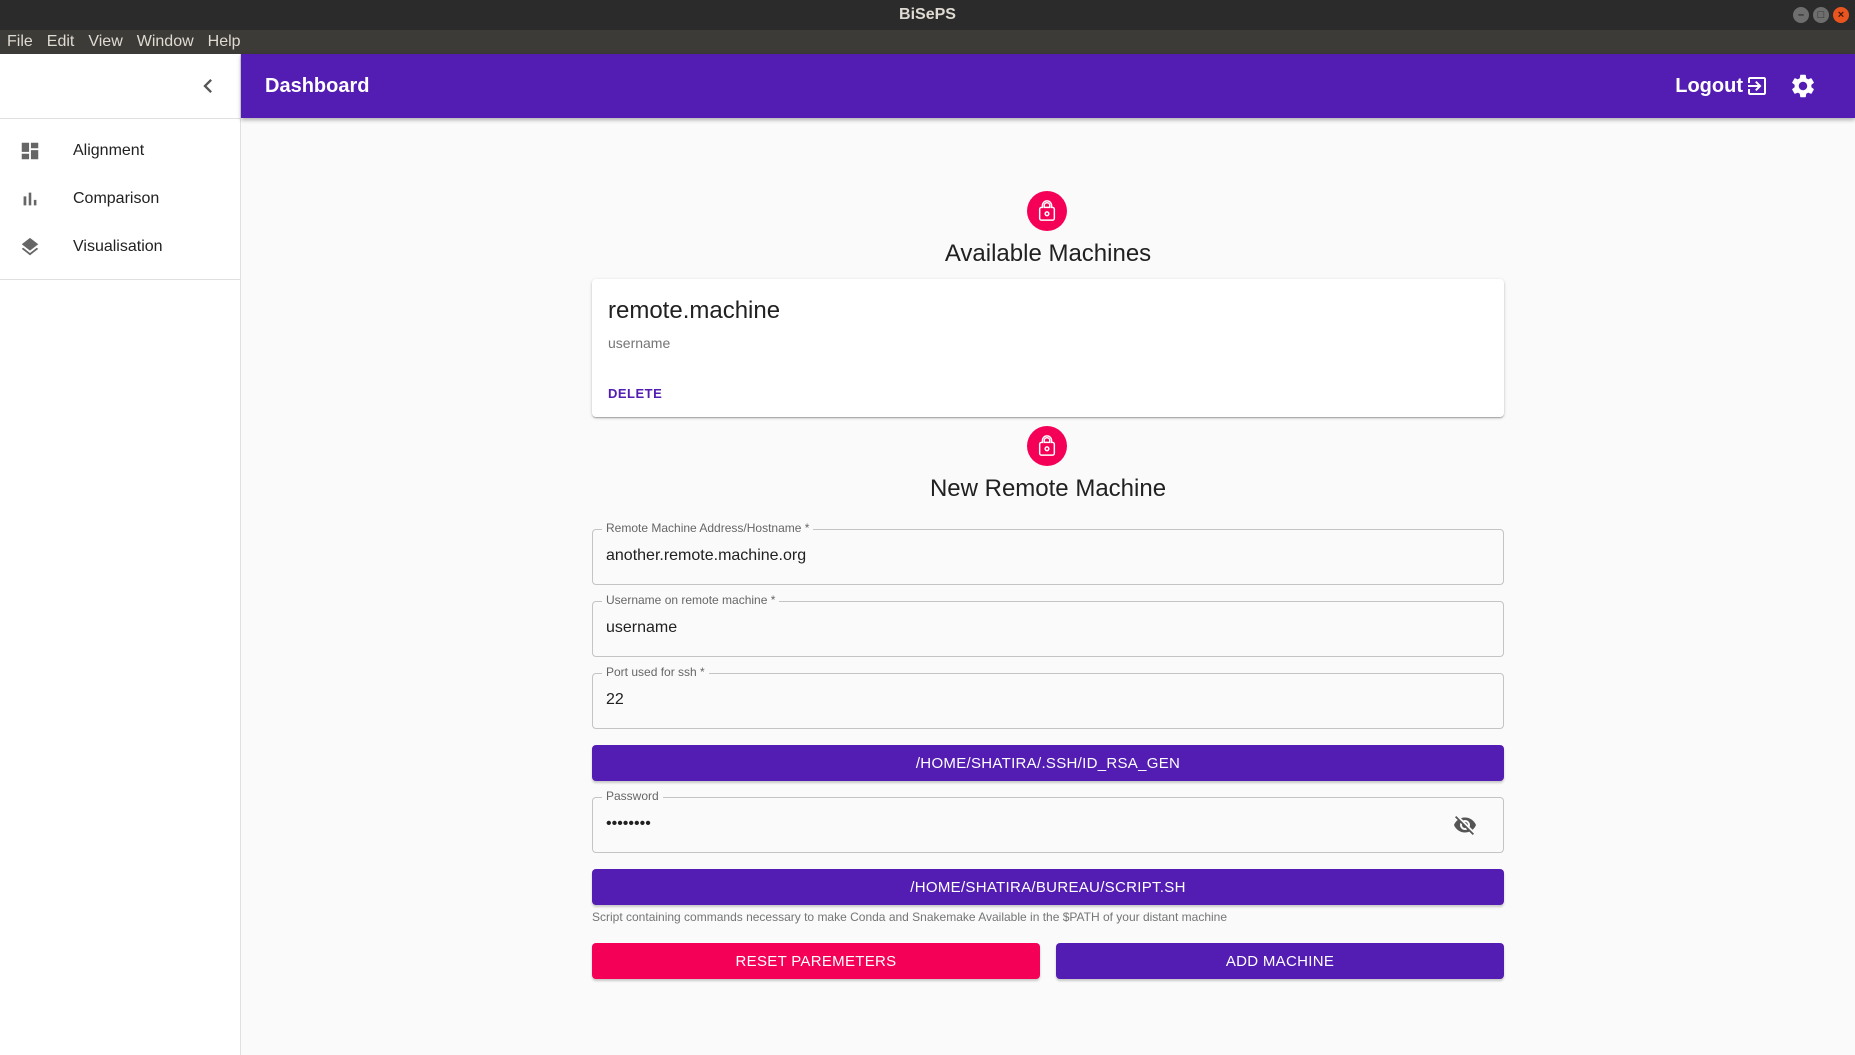  Describe the element at coordinates (30, 199) in the screenshot. I see `bar-chart-icon` at that location.